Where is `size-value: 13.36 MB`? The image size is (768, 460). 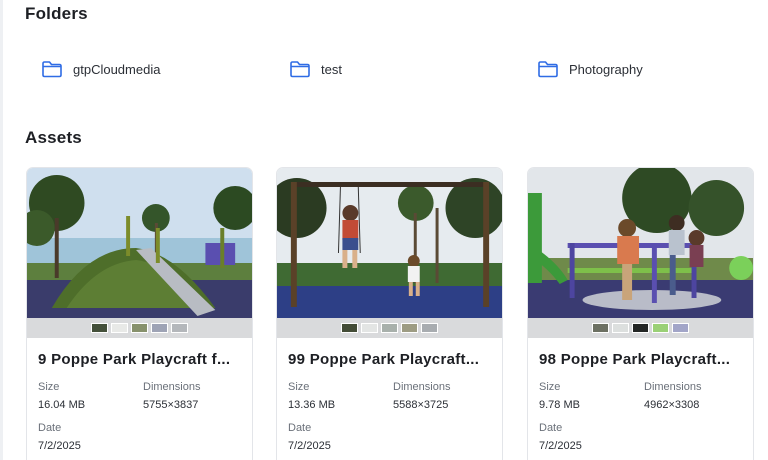 size-value: 13.36 MB is located at coordinates (312, 405).